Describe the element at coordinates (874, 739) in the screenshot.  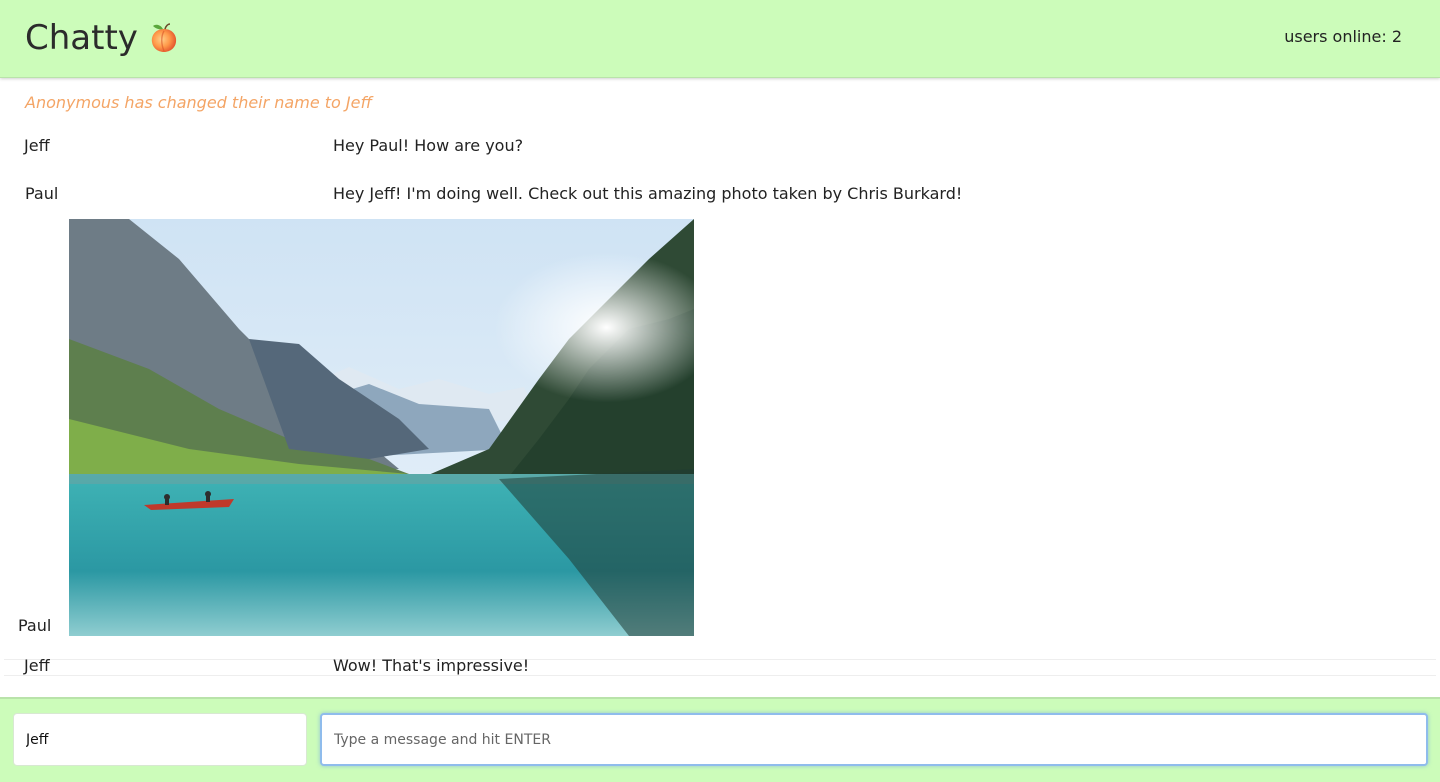
I see `message-input` at that location.